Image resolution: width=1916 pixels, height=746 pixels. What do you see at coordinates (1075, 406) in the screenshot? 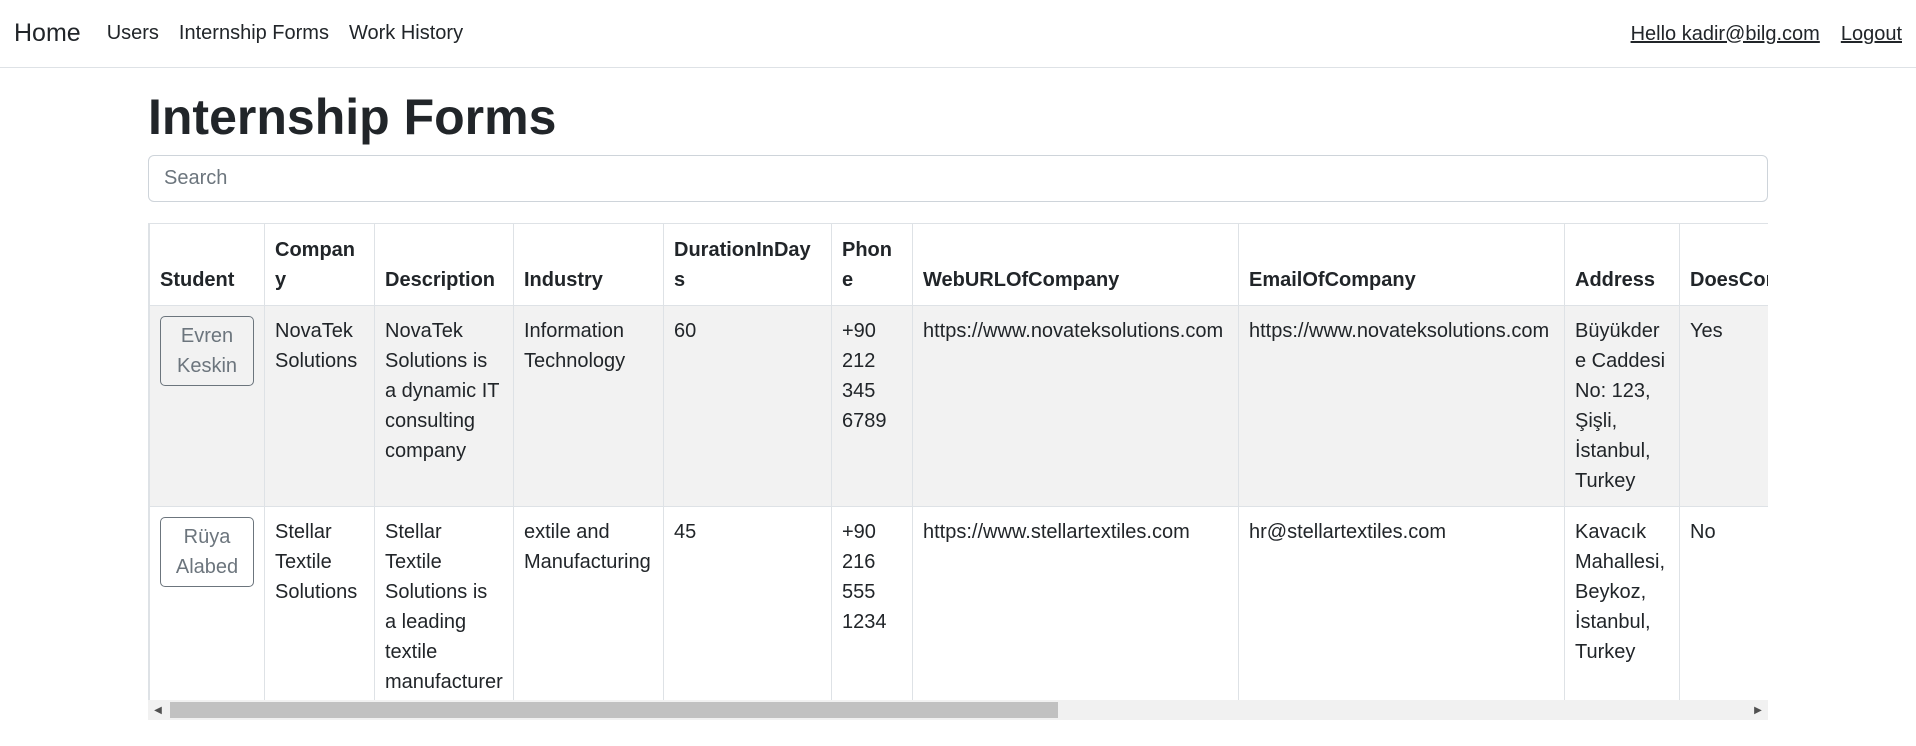
I see `cell-web-url: https://www.novateksolutions.com` at bounding box center [1075, 406].